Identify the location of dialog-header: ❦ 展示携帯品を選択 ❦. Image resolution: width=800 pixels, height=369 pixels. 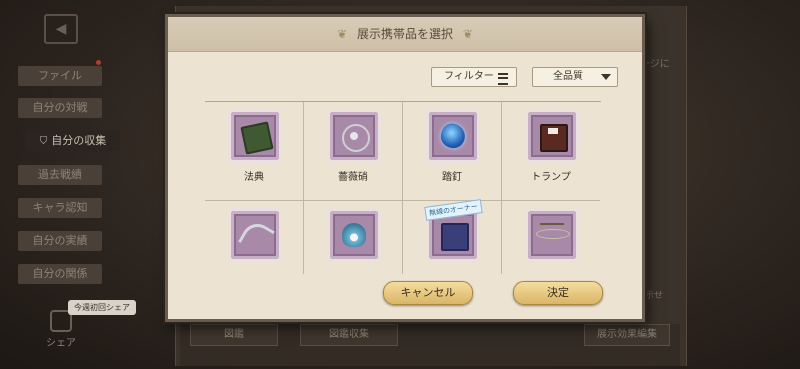
(405, 34).